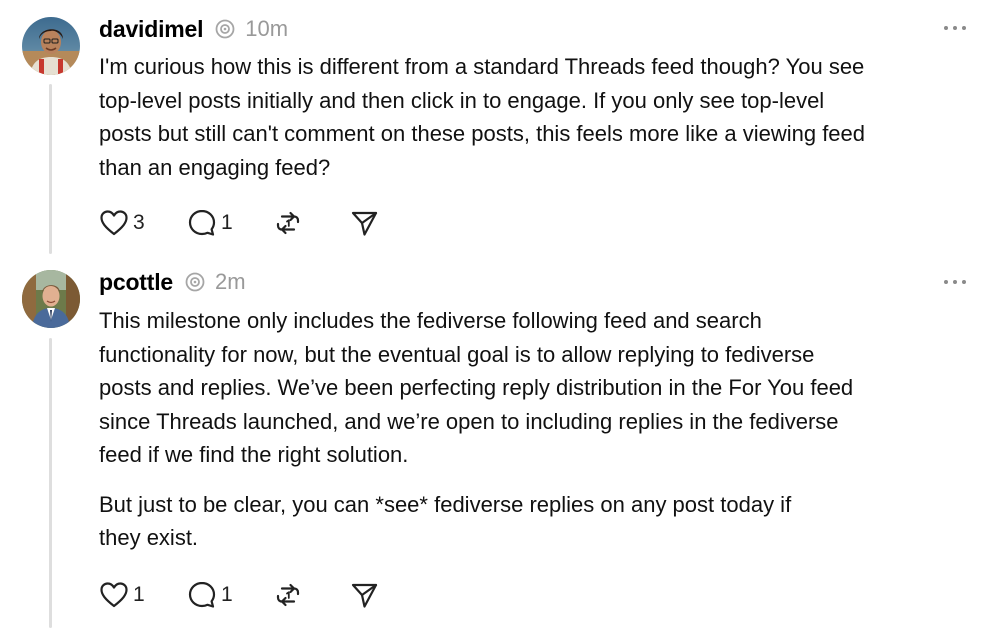 The image size is (1000, 628). I want to click on post-timestamp: 2m, so click(230, 281).